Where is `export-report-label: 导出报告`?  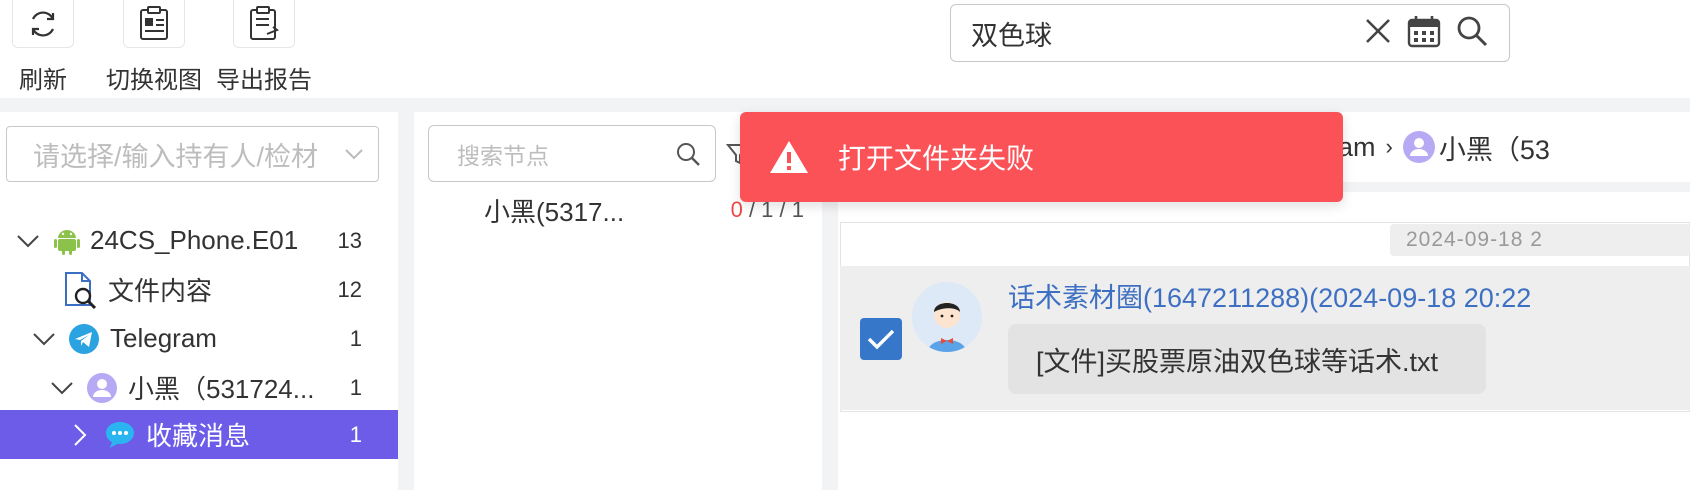 export-report-label: 导出报告 is located at coordinates (264, 80).